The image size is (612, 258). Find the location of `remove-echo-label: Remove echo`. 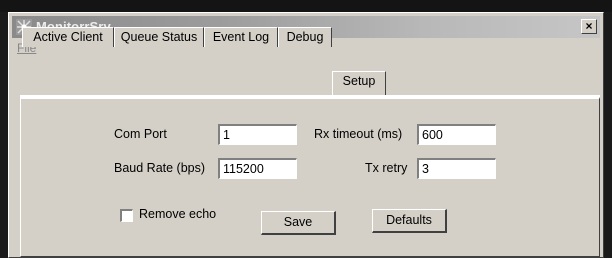

remove-echo-label: Remove echo is located at coordinates (178, 214).